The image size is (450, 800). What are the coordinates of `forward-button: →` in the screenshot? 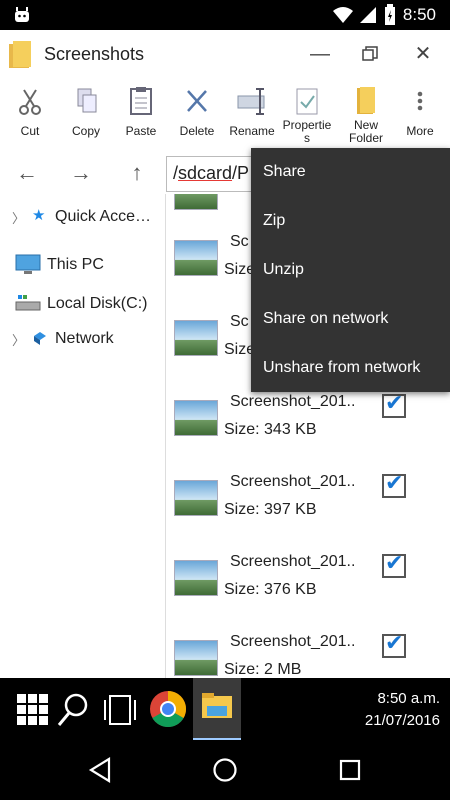 It's located at (81, 173).